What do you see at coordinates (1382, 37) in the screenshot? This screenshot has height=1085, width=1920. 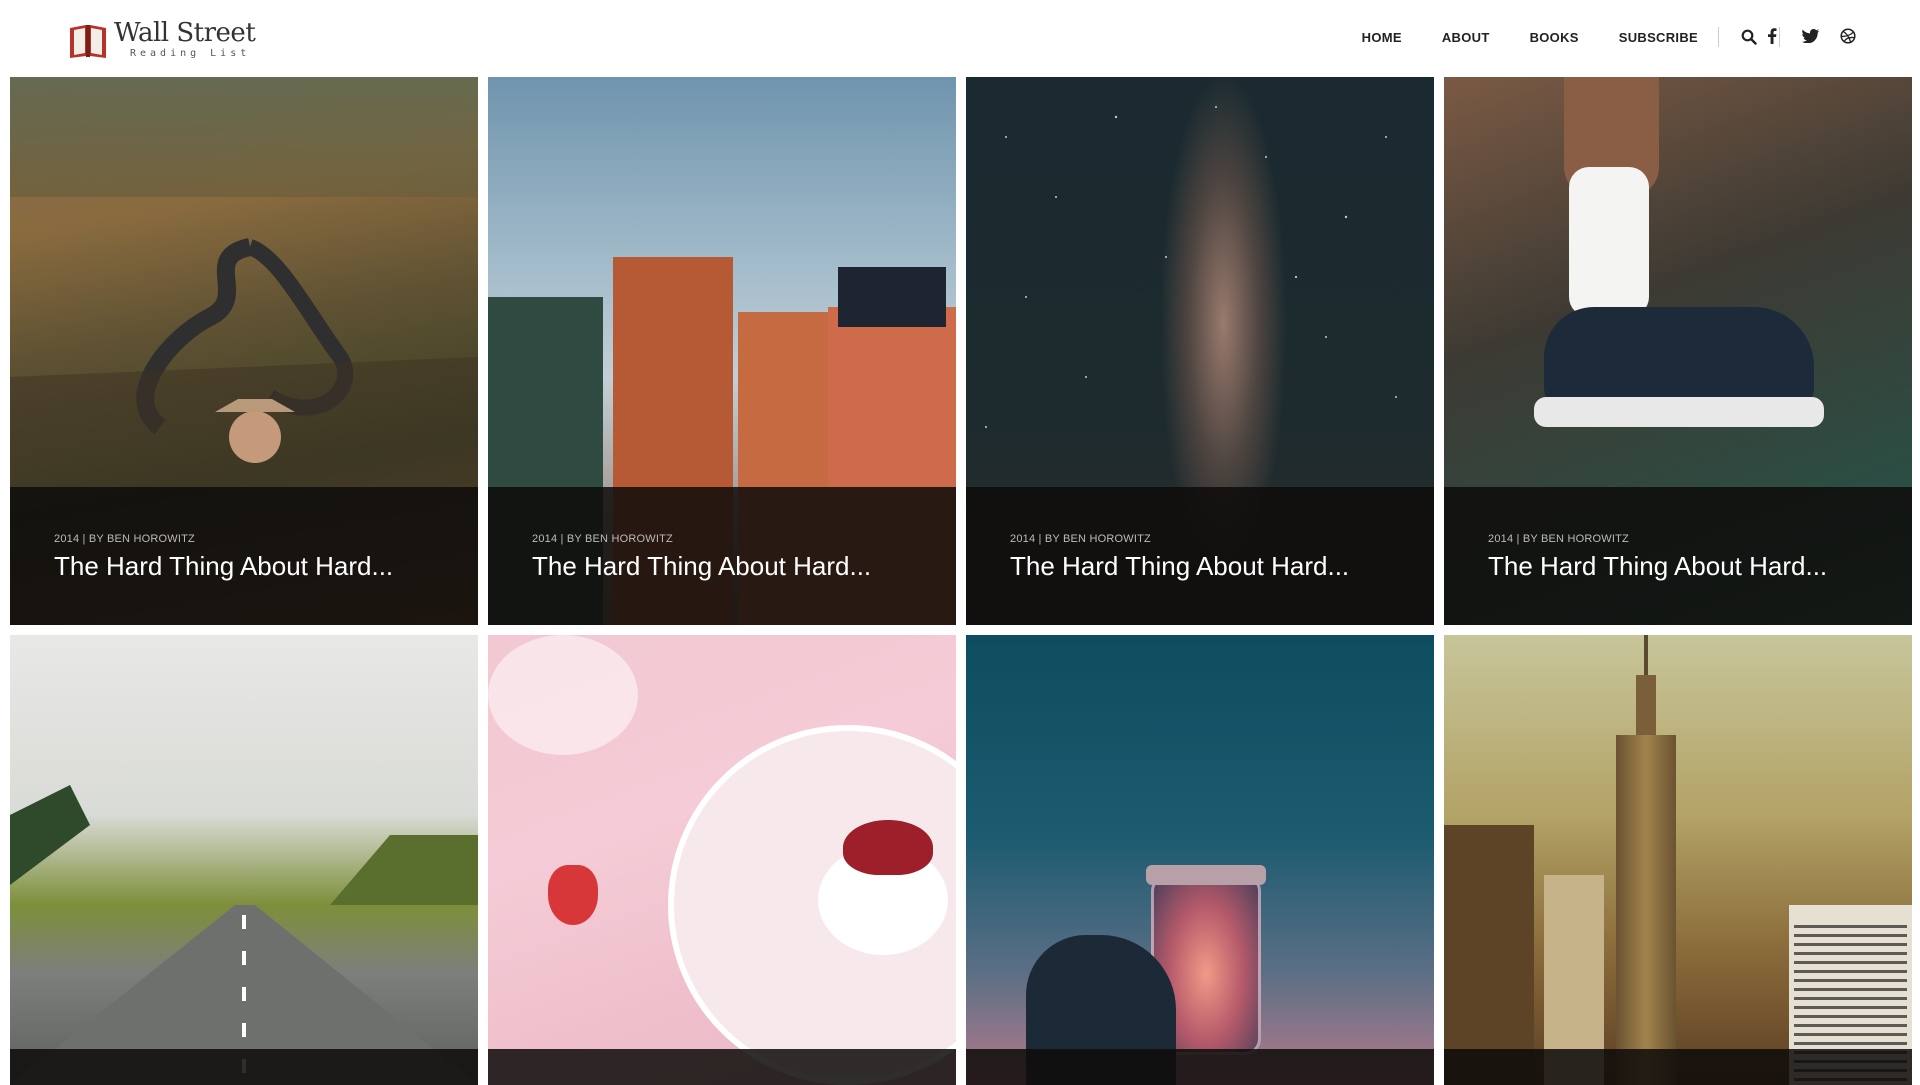 I see `nav-home: HOME` at bounding box center [1382, 37].